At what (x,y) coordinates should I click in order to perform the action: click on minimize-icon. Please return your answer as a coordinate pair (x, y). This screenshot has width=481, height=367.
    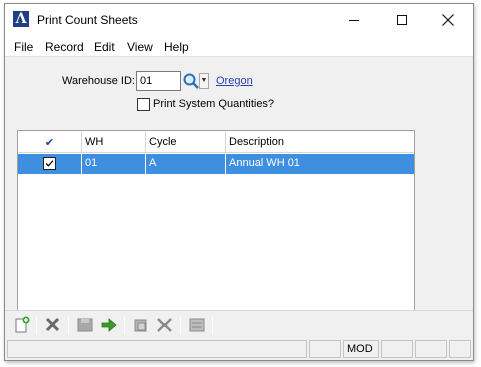
    Looking at the image, I should click on (354, 20).